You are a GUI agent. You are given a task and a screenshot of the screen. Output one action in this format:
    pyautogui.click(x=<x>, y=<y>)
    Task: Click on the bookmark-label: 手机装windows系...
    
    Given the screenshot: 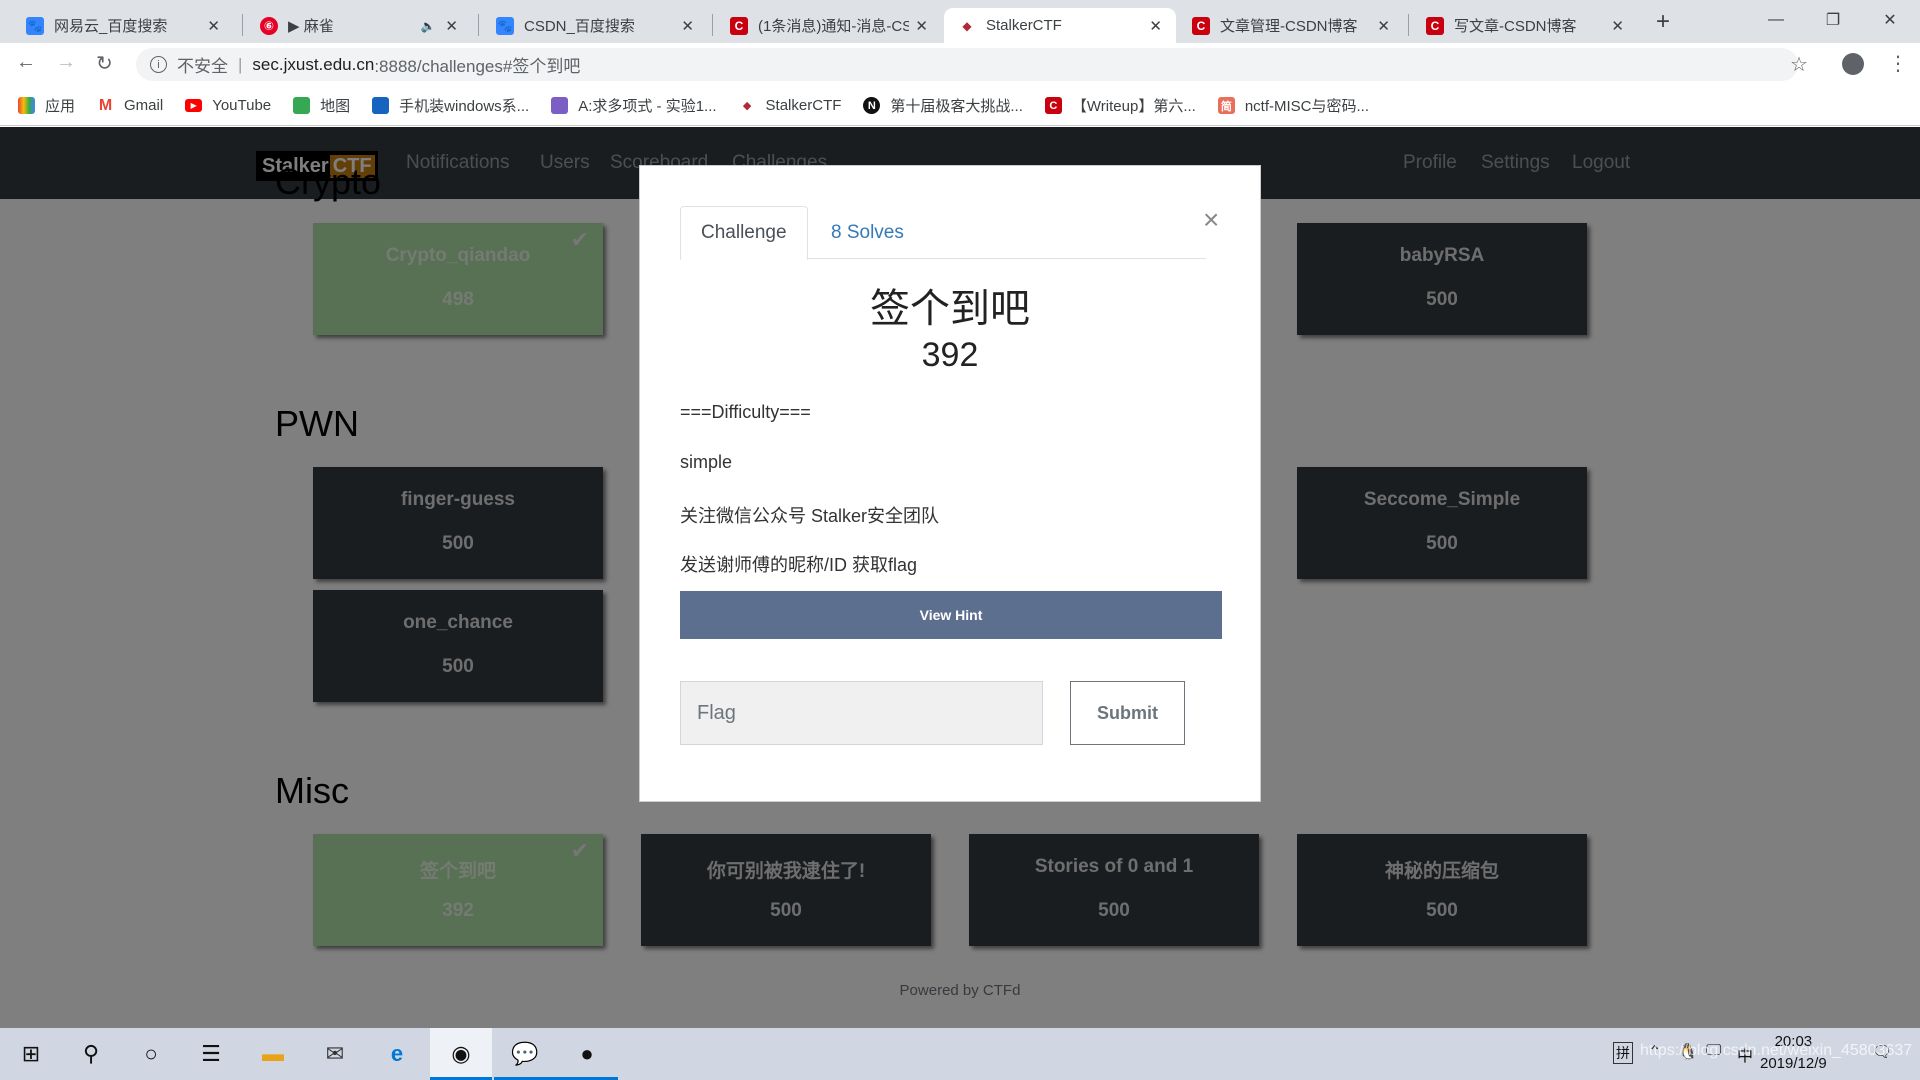 What is the action you would take?
    pyautogui.click(x=464, y=106)
    